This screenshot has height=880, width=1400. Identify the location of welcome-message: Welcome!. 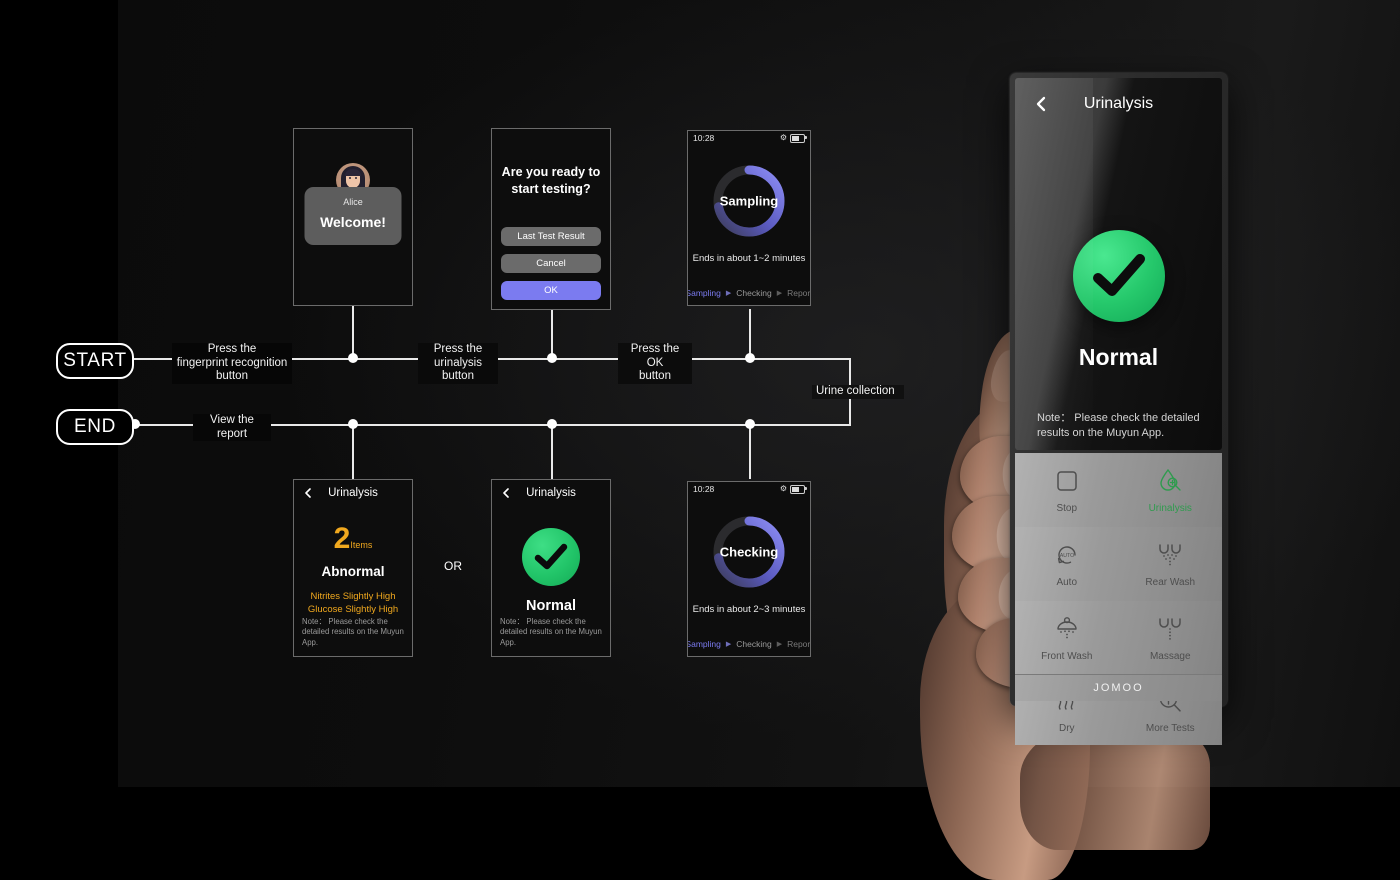
(353, 222).